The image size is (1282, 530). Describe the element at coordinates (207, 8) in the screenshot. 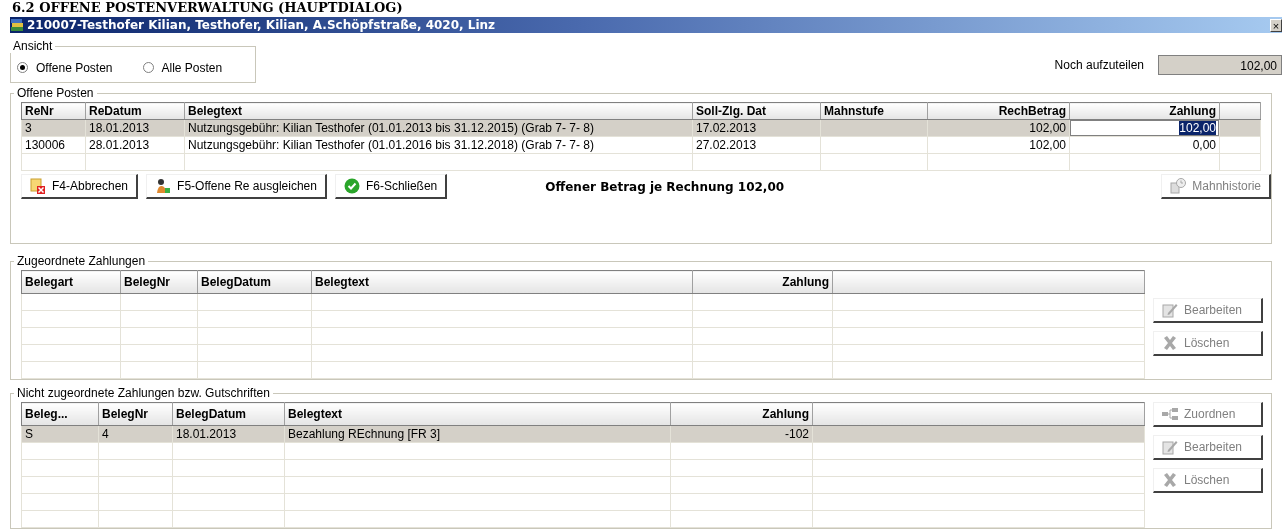

I see `document-heading: 6.2 OFFENE POSTENVERWALTUNG (HAUPTDIALOG)` at that location.